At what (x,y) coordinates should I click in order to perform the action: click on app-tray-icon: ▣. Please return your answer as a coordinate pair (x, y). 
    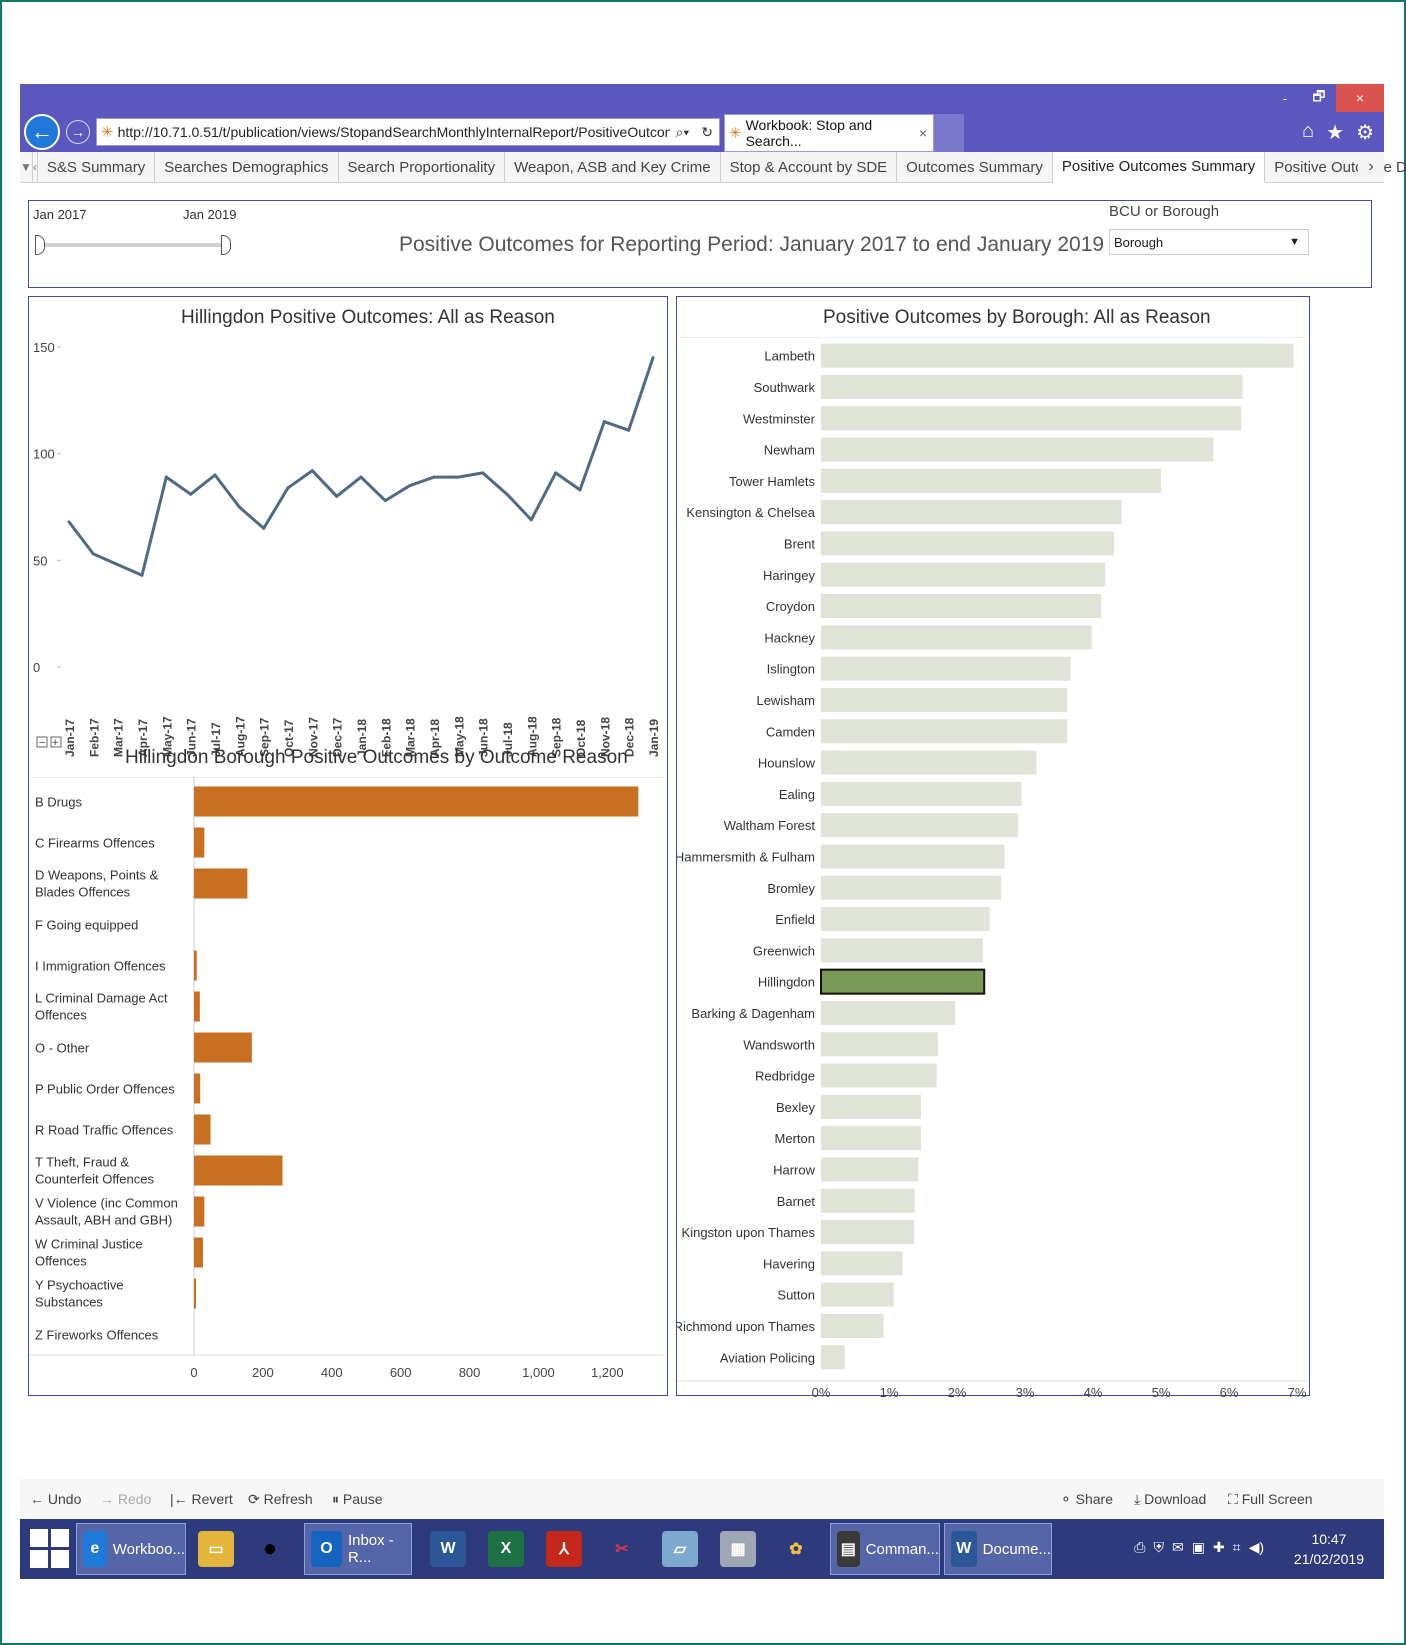
    Looking at the image, I should click on (1198, 1547).